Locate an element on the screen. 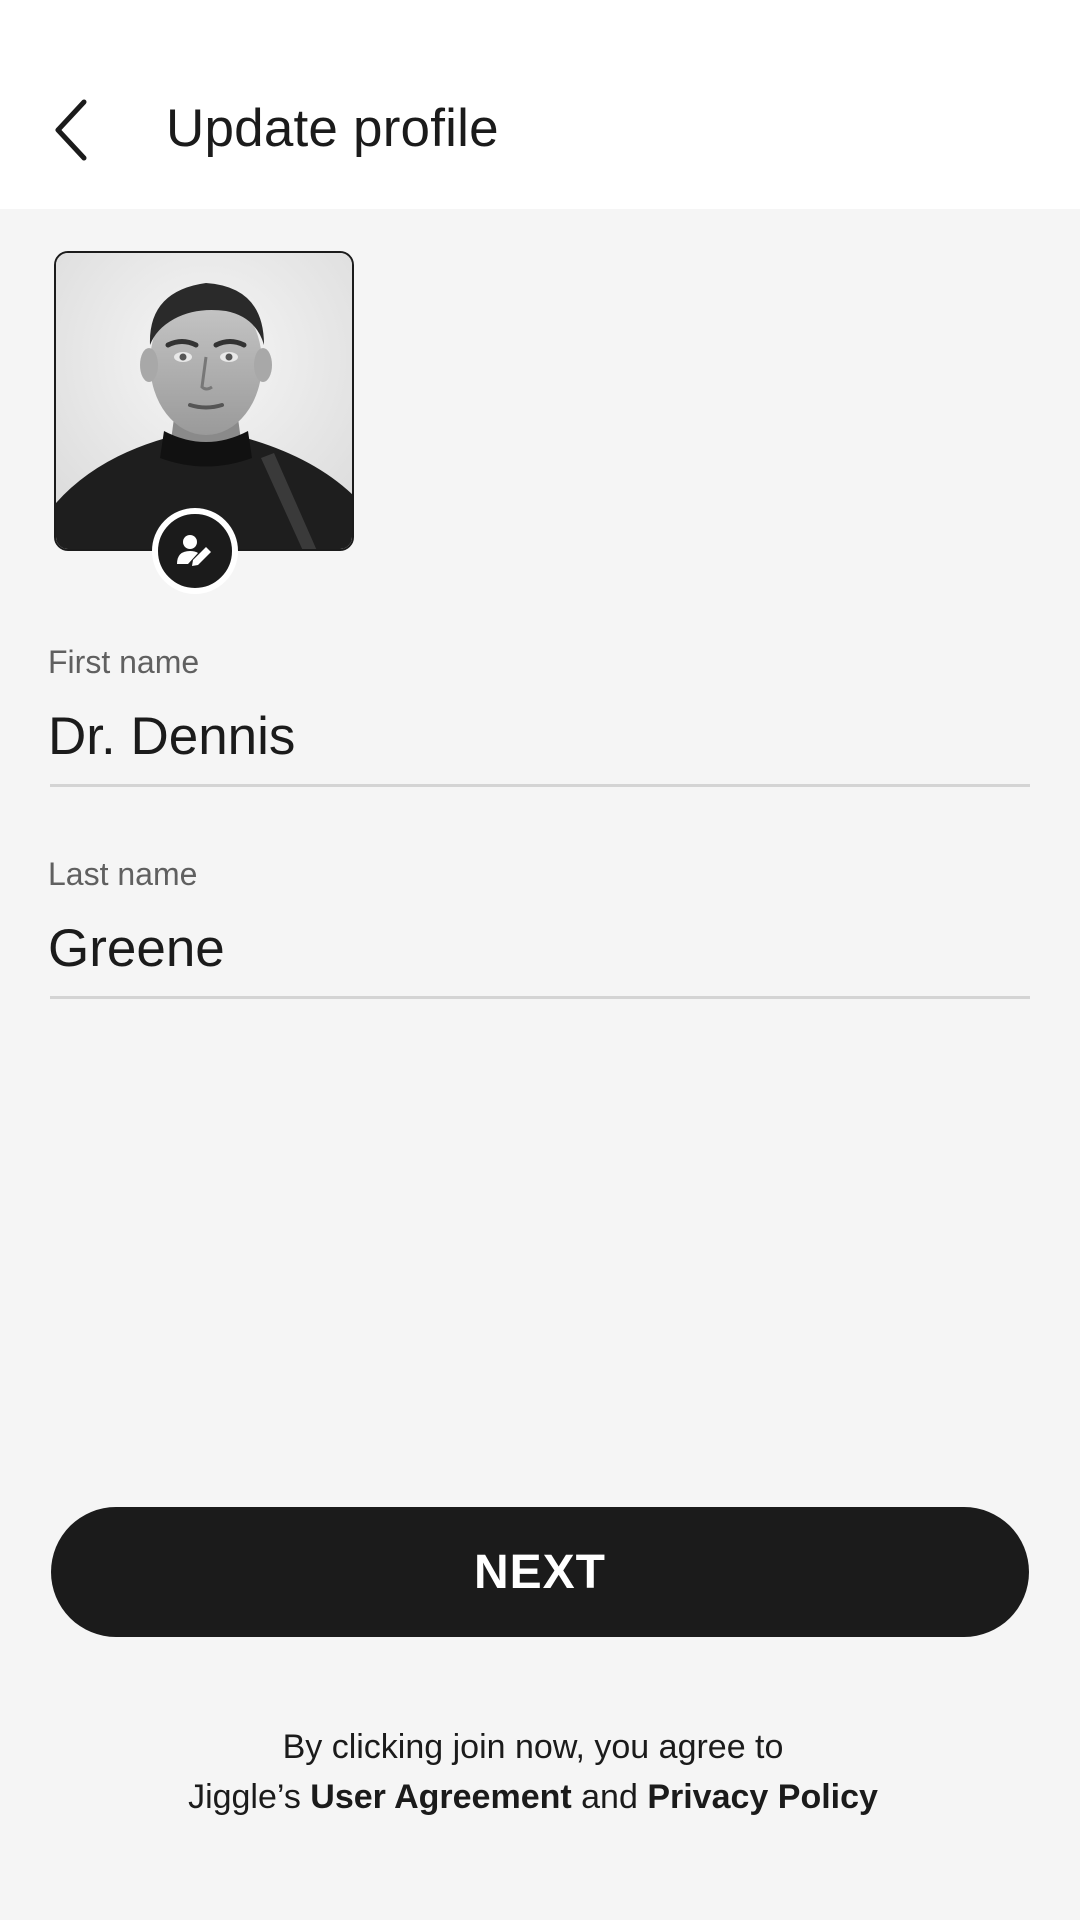 This screenshot has height=1920, width=1080. user-edit-icon is located at coordinates (194, 550).